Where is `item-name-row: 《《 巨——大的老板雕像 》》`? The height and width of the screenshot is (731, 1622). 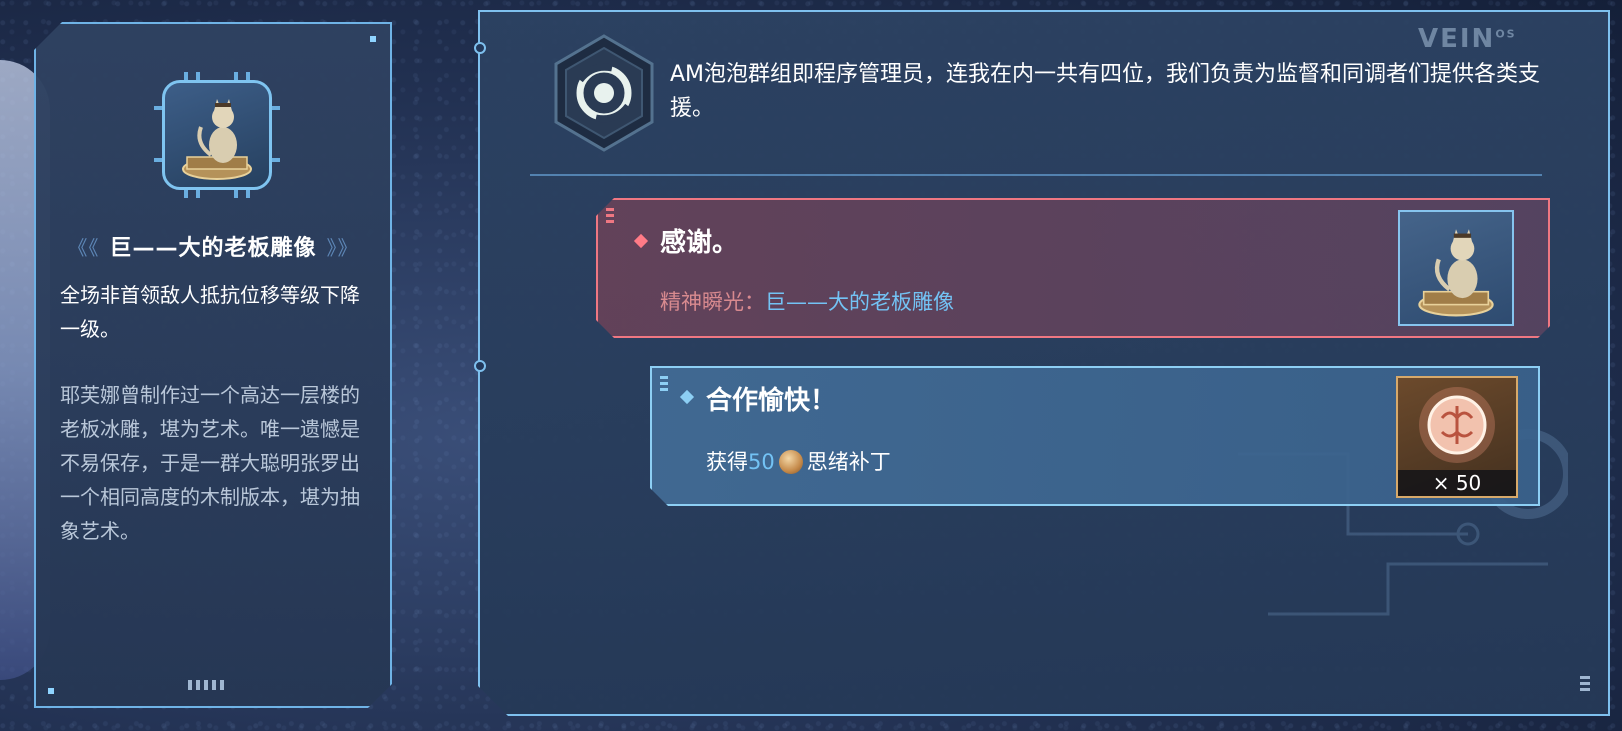 item-name-row: 《《 巨——大的老板雕像 》》 is located at coordinates (213, 246).